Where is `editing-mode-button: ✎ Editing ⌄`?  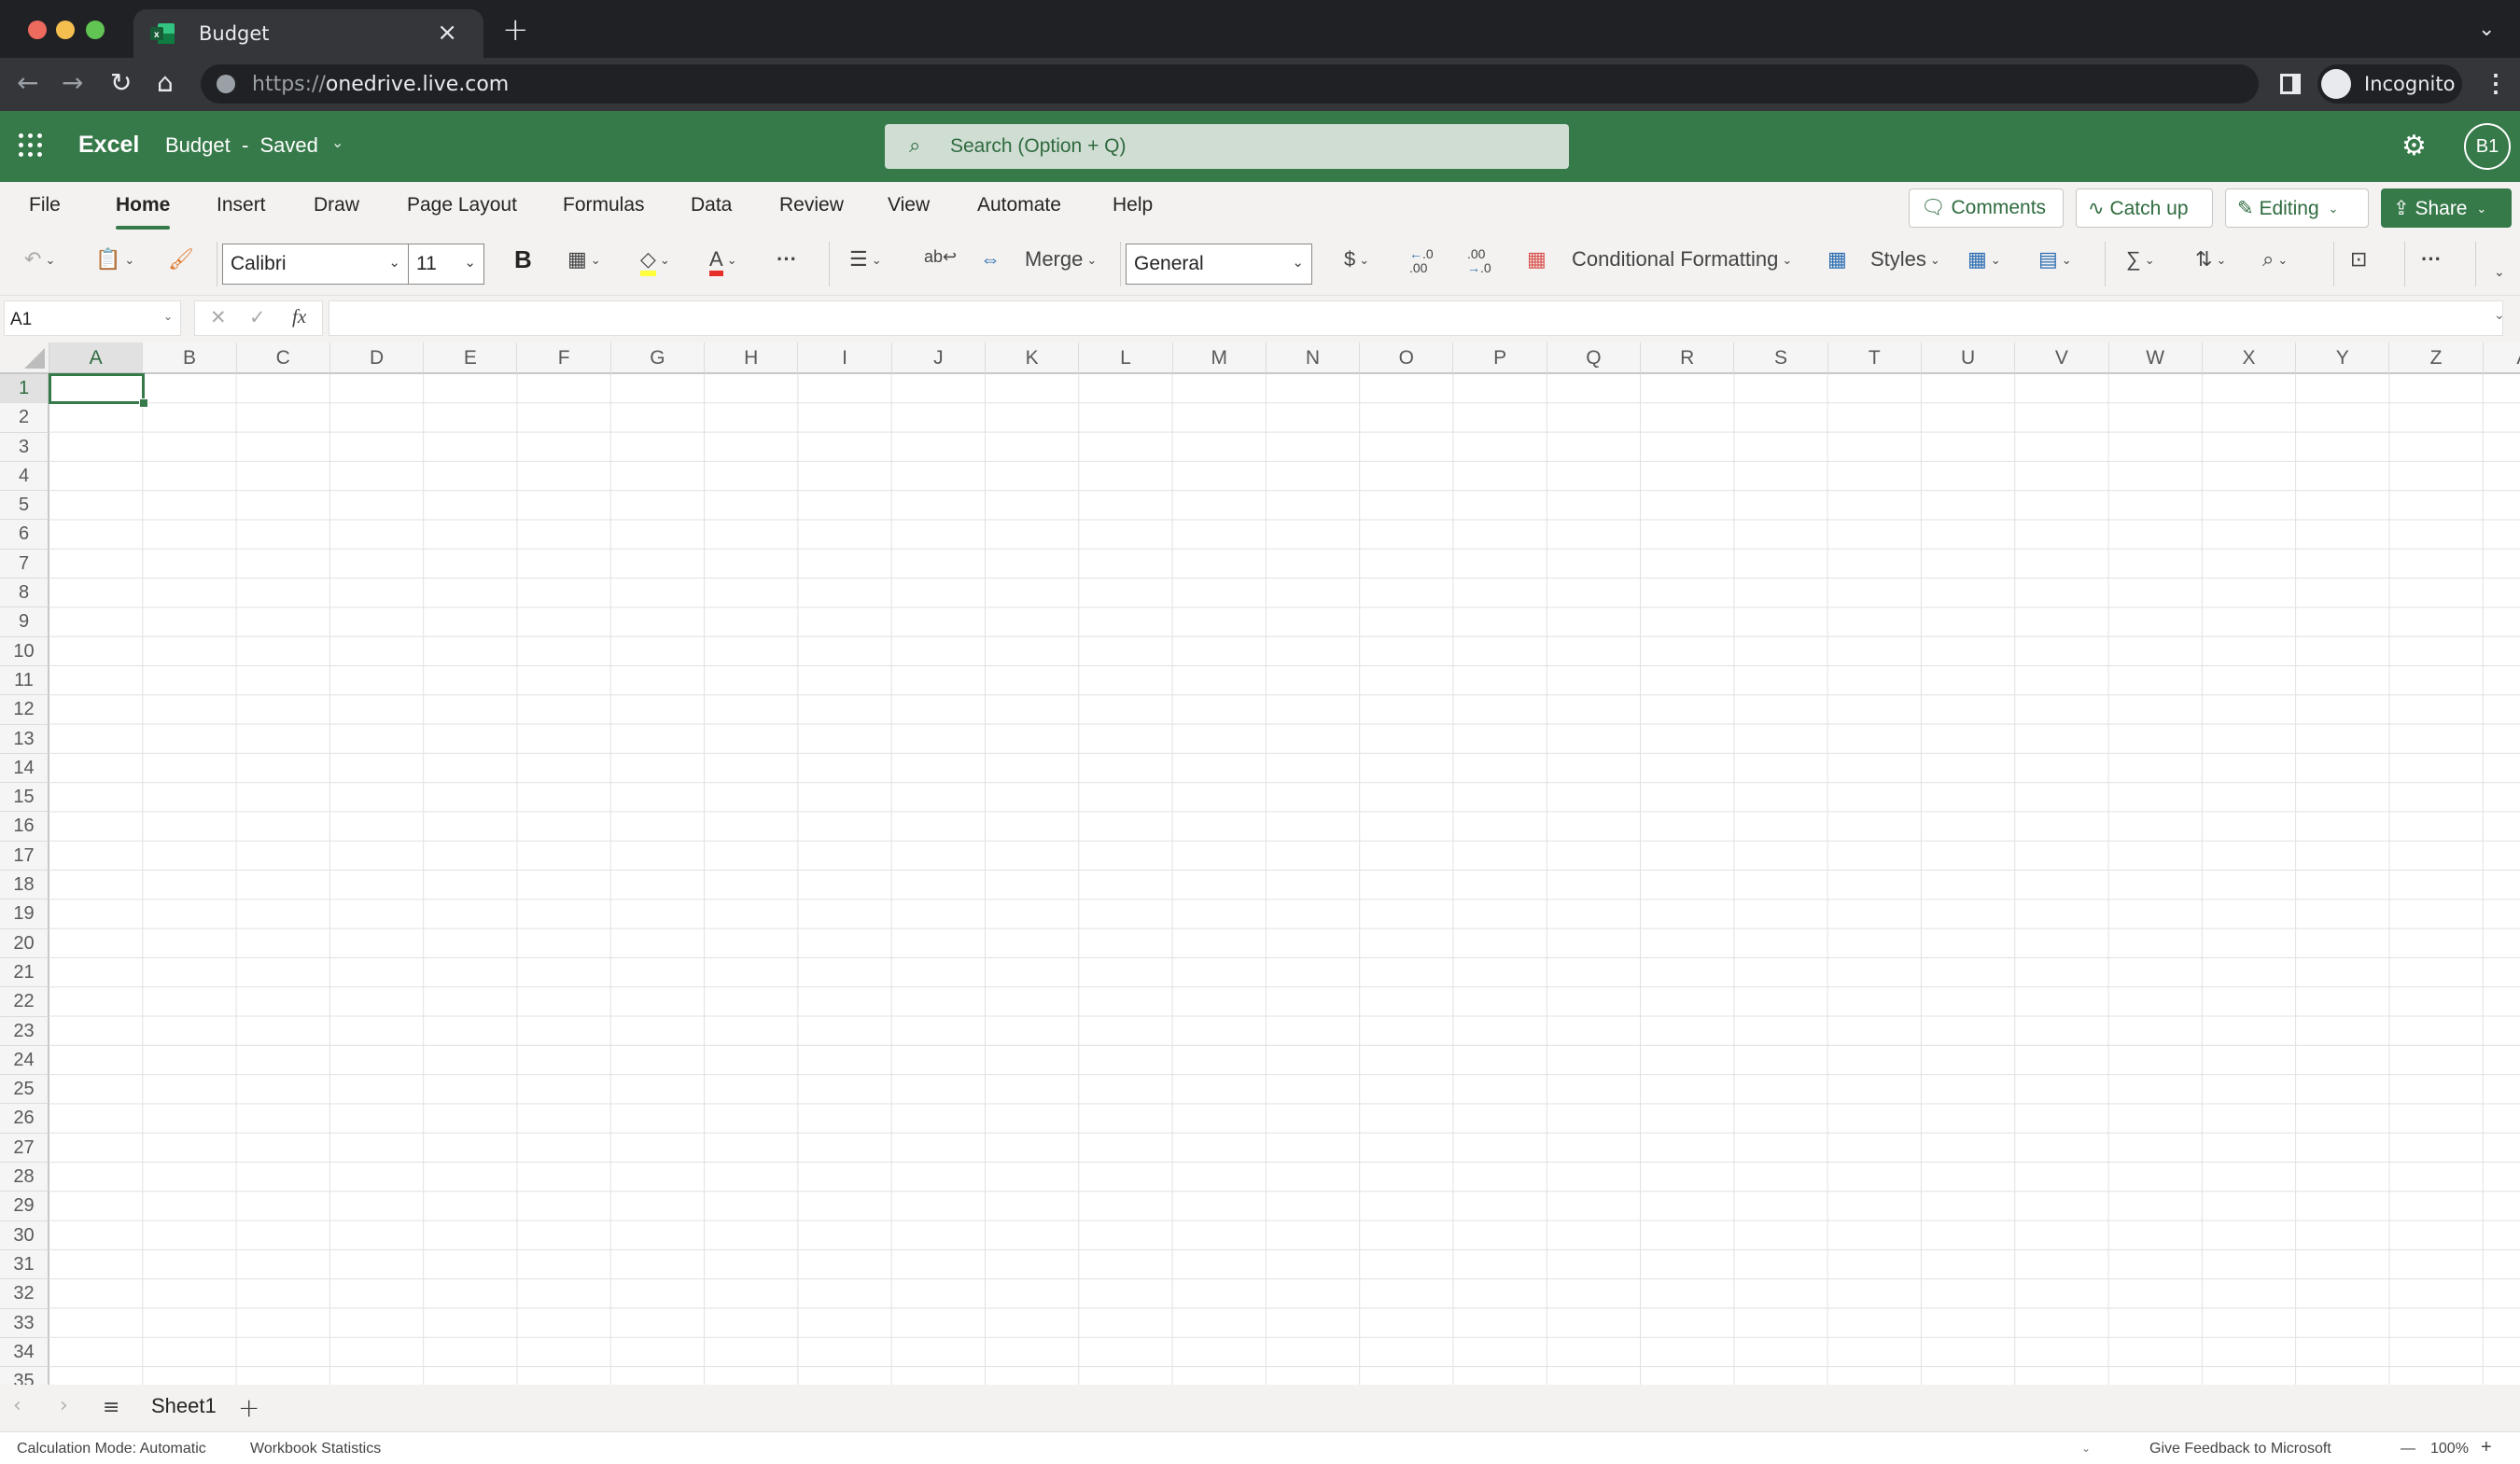 editing-mode-button: ✎ Editing ⌄ is located at coordinates (2297, 208).